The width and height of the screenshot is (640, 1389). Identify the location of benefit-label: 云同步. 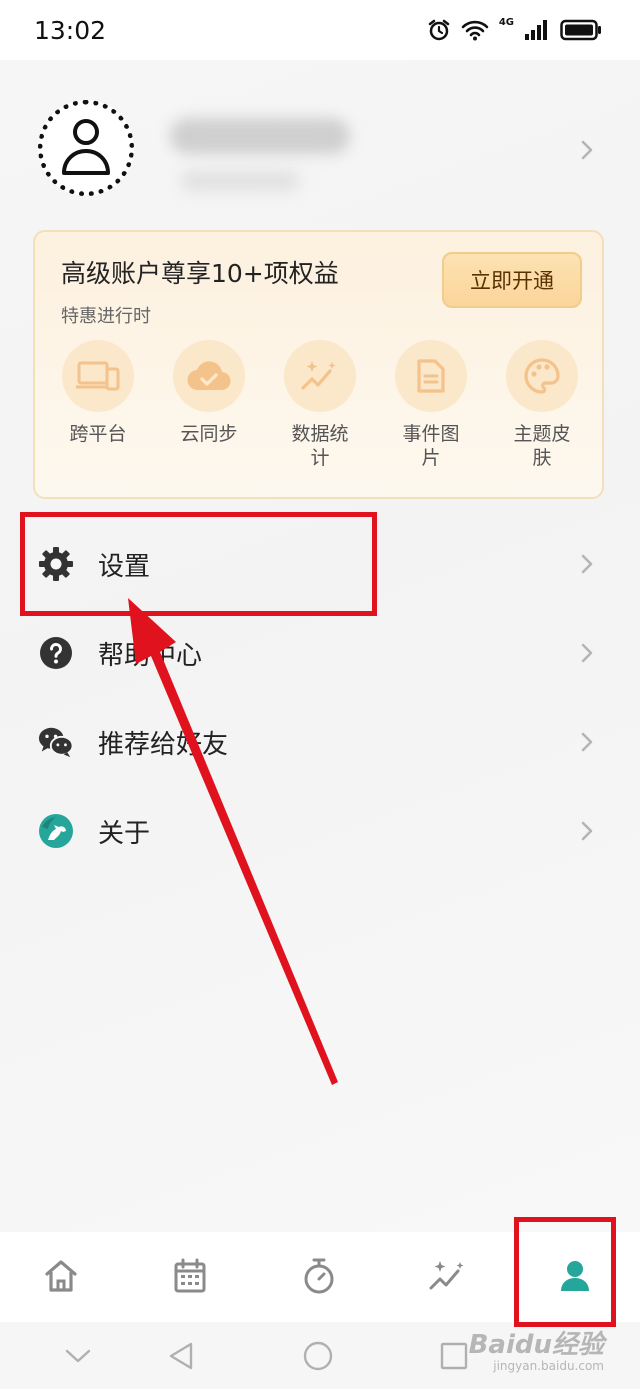
(209, 434).